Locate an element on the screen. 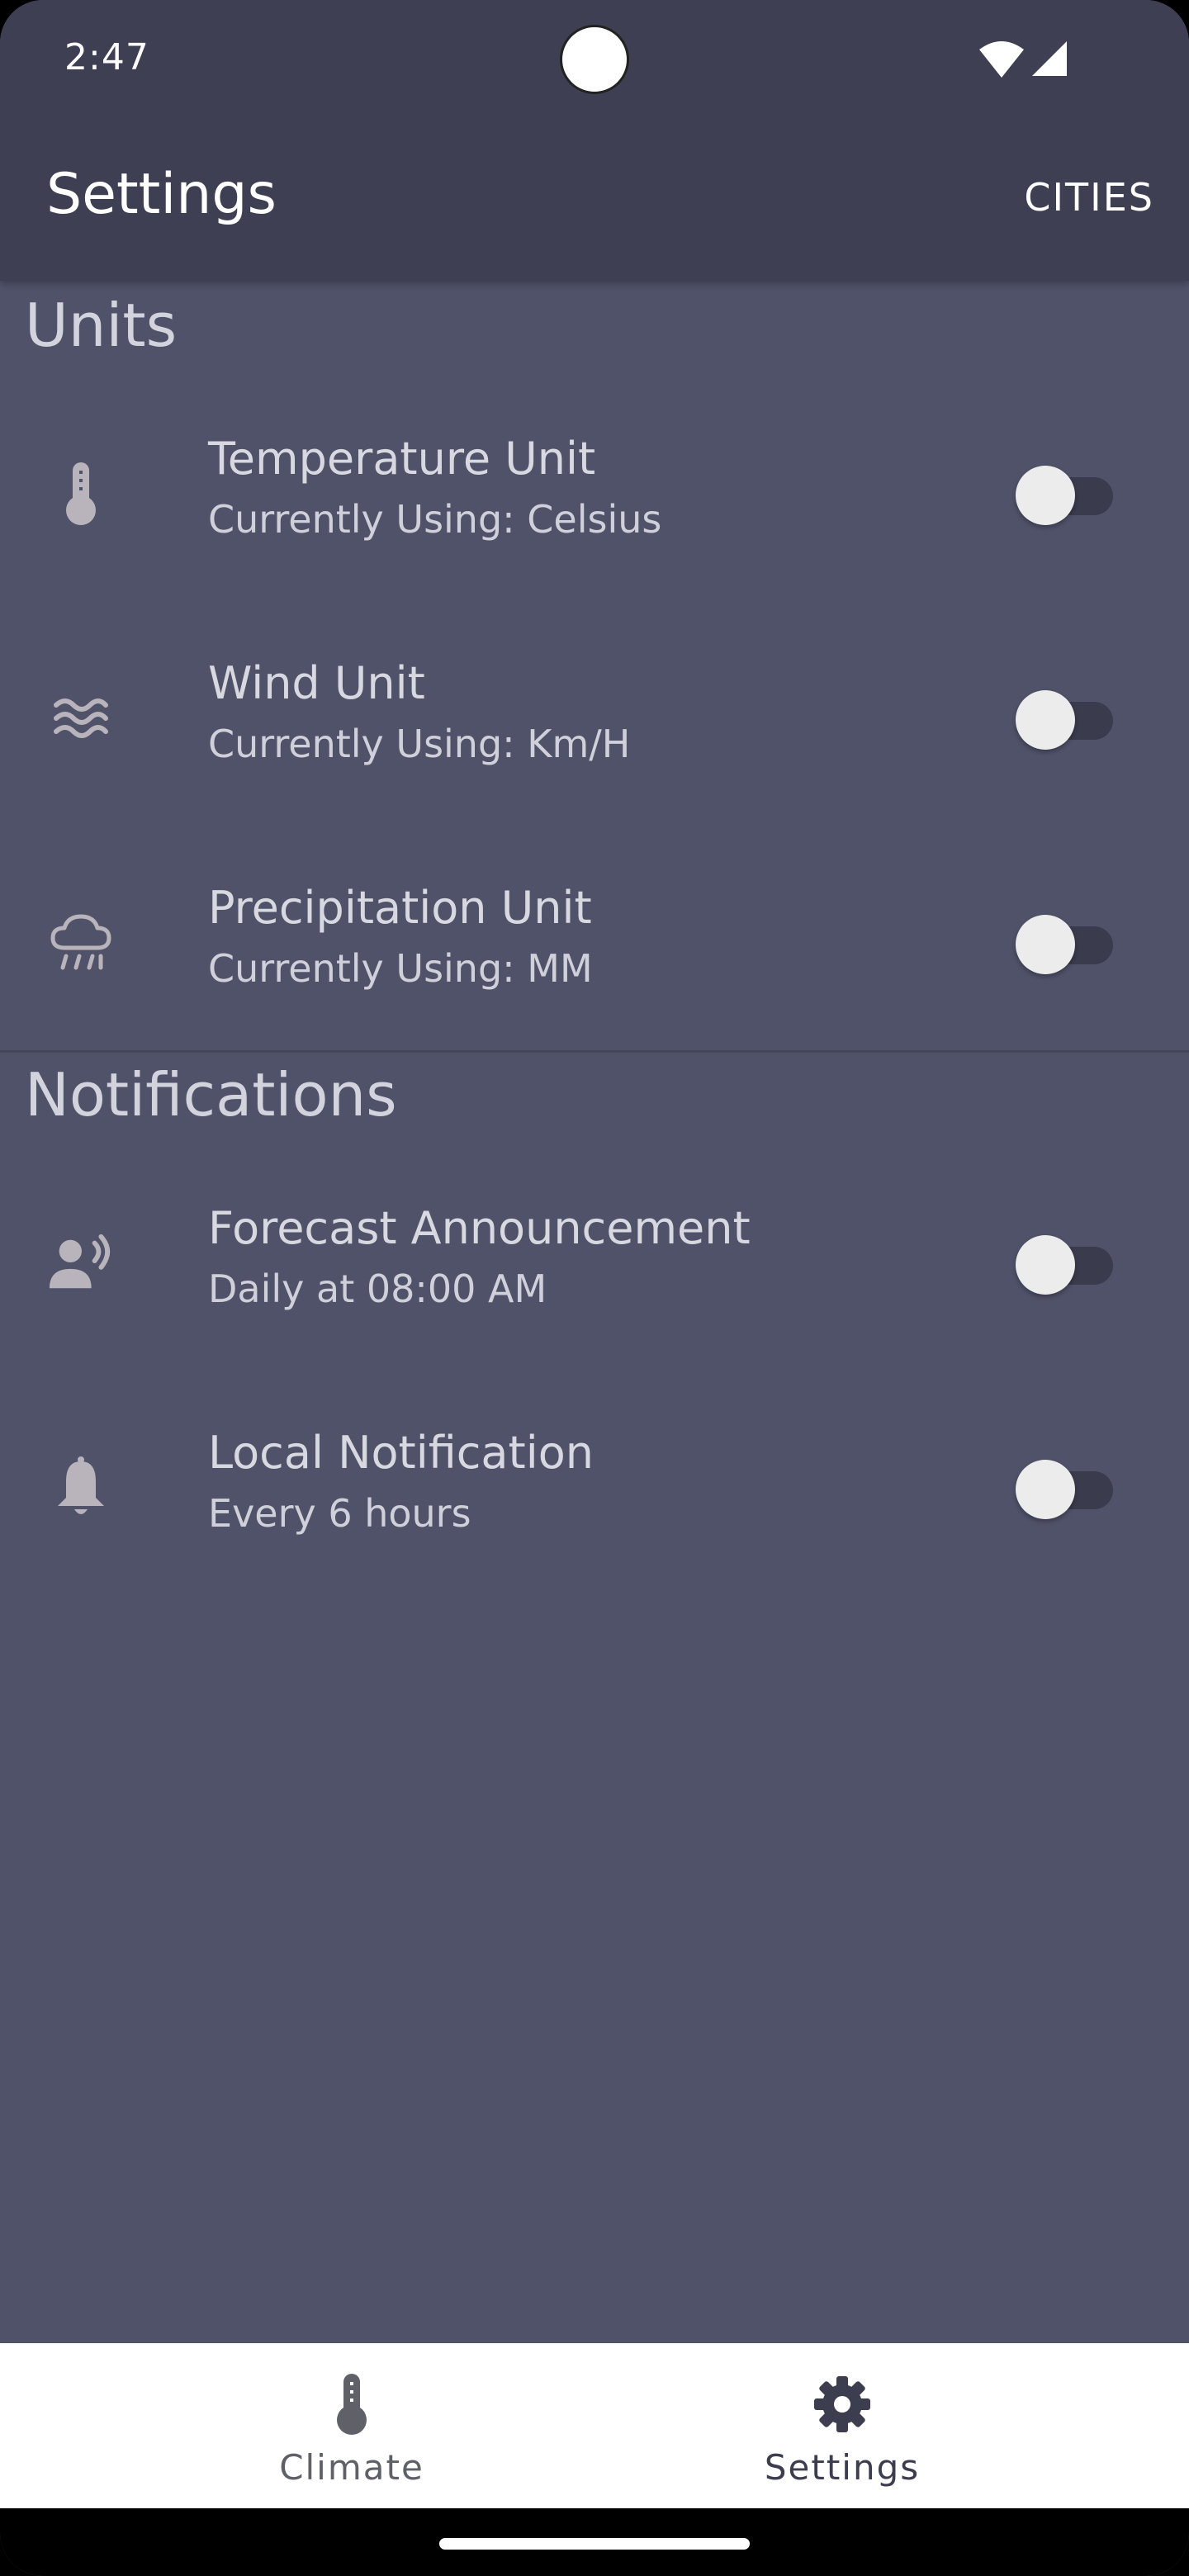  signal-icon is located at coordinates (1049, 61).